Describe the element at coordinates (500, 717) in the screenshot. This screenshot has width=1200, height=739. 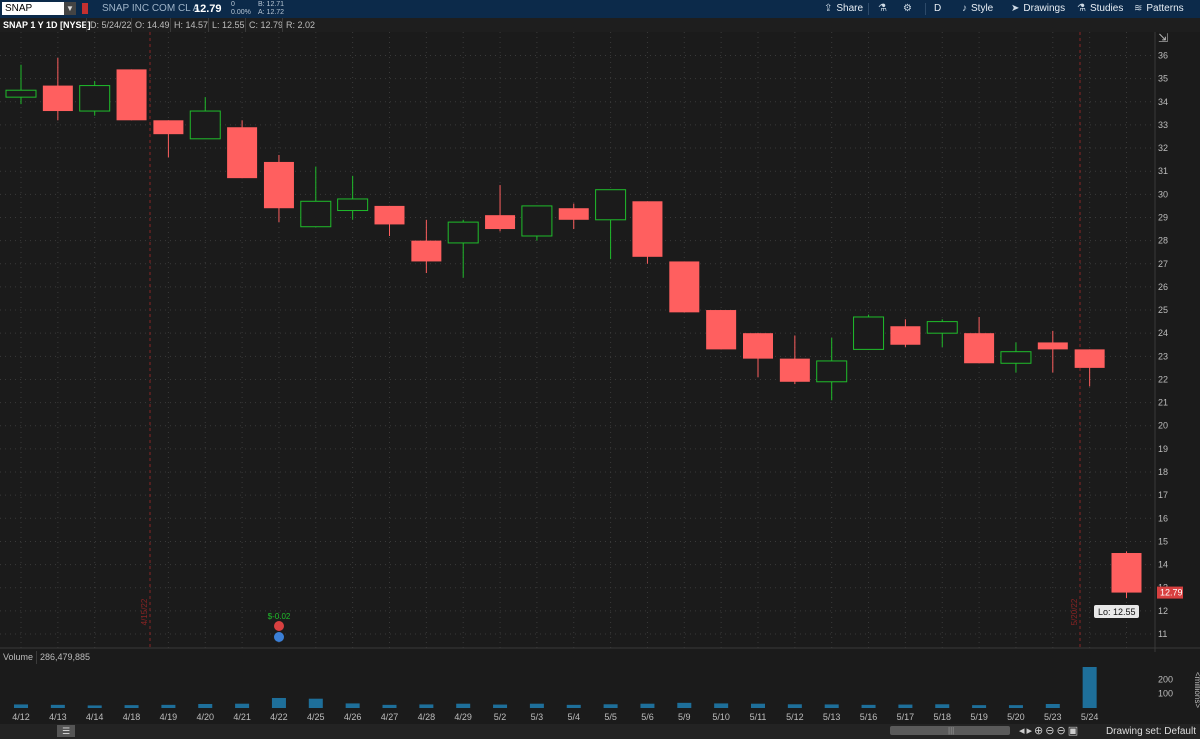
I see `date-tick-label: 5/2` at that location.